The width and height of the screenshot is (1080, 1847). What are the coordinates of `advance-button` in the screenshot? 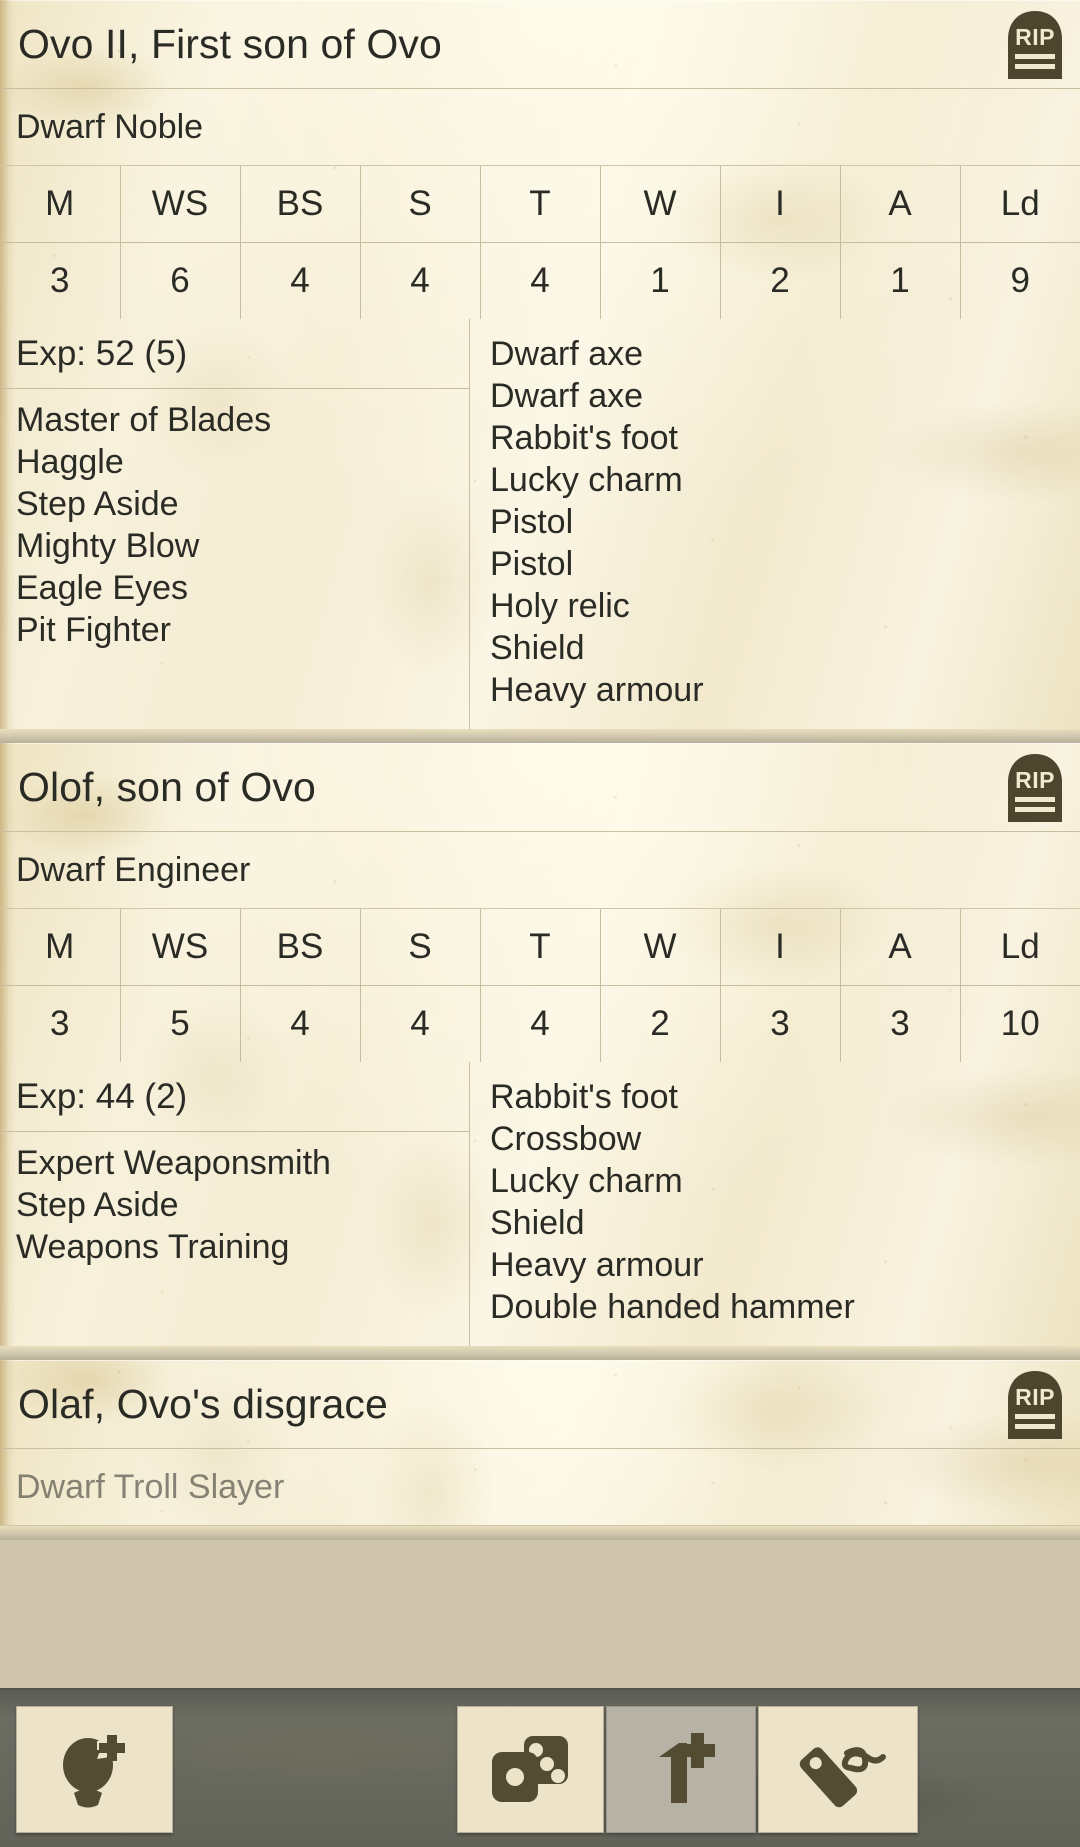 It's located at (681, 1769).